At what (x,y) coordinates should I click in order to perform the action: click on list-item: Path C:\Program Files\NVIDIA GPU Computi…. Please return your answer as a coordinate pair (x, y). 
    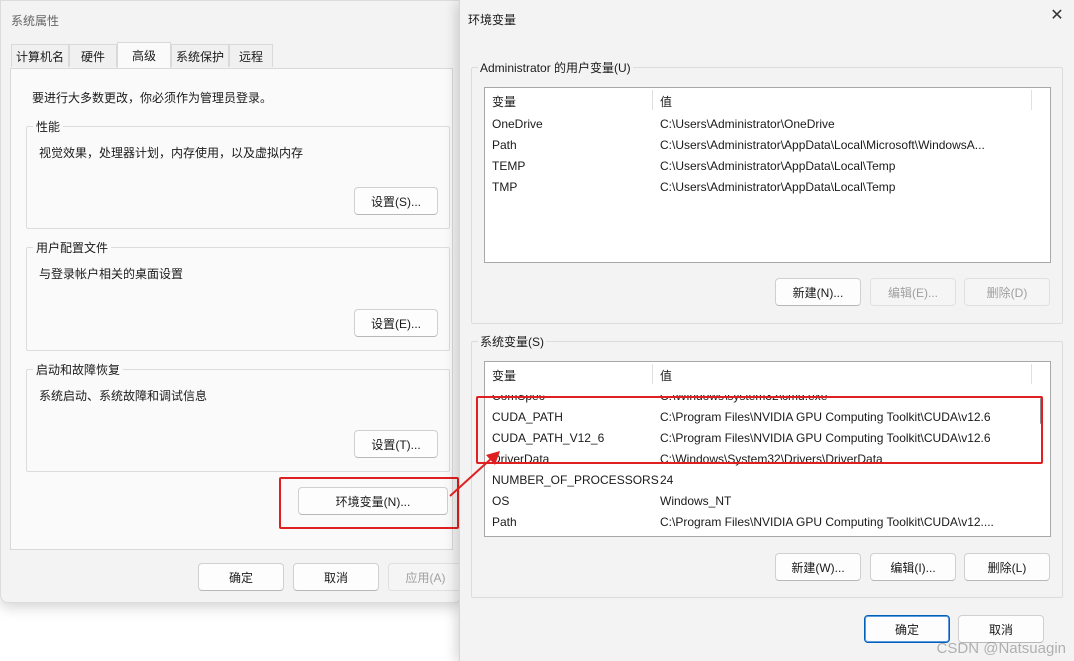
    Looking at the image, I should click on (767, 522).